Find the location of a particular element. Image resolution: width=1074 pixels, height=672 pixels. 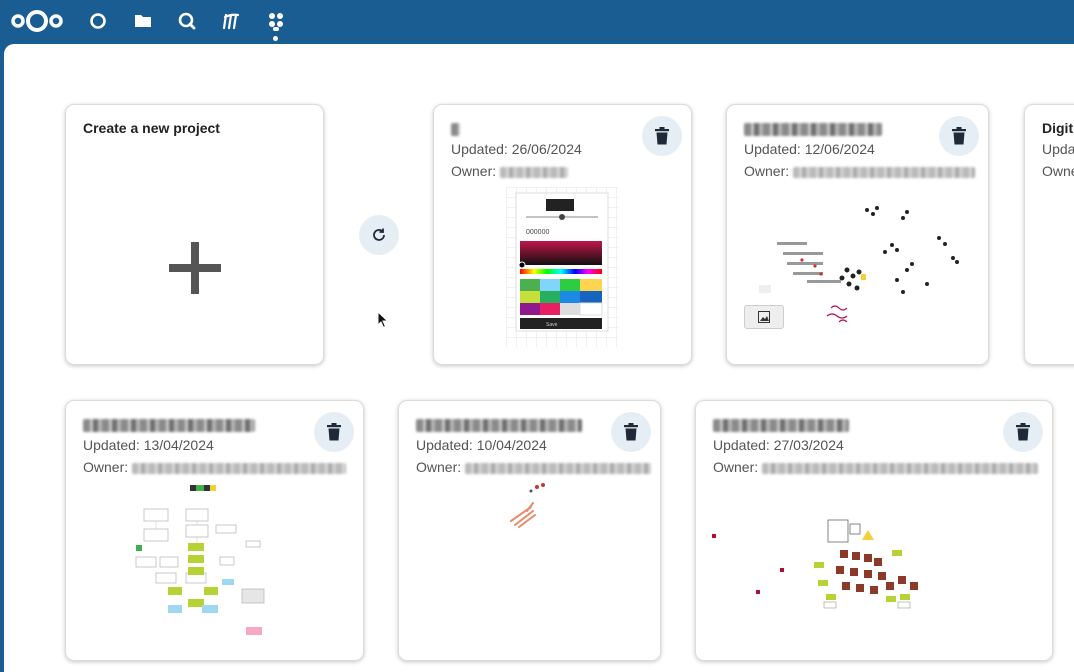

files-icon is located at coordinates (143, 21).